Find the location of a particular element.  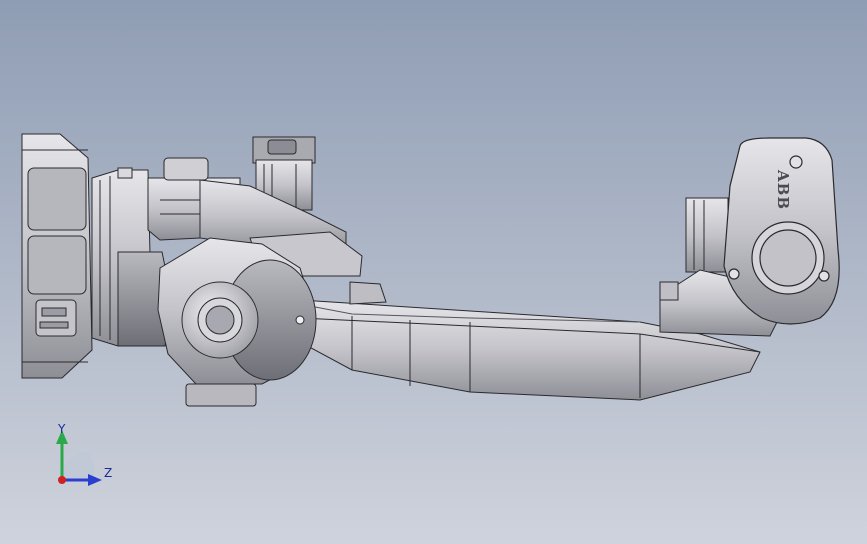

coordinate-triad: Y Z is located at coordinates (85, 458).